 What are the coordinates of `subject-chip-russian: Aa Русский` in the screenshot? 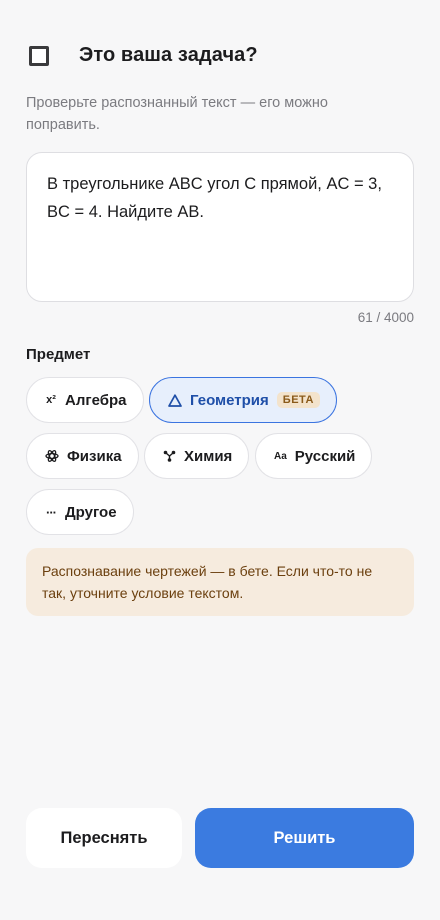 It's located at (314, 456).